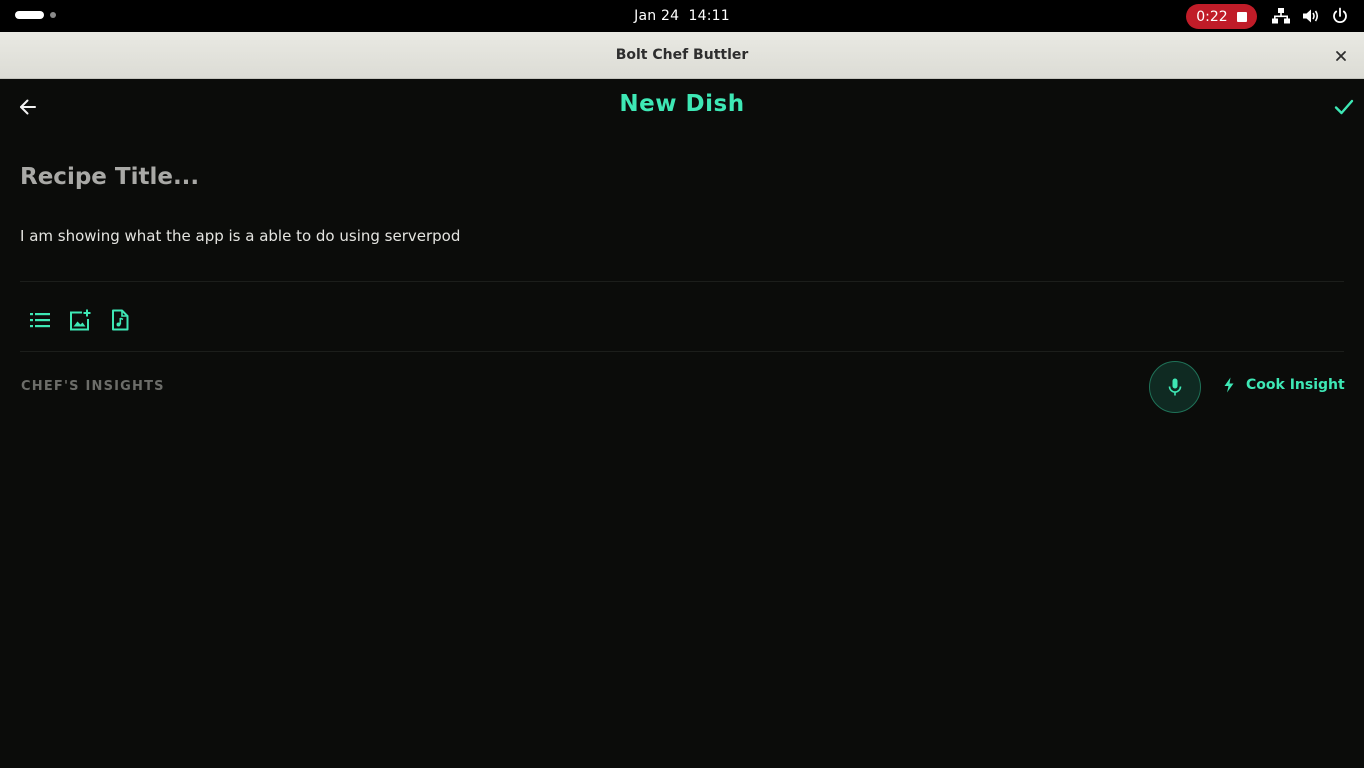  I want to click on clock-container: Jan 24 14:11, so click(682, 16).